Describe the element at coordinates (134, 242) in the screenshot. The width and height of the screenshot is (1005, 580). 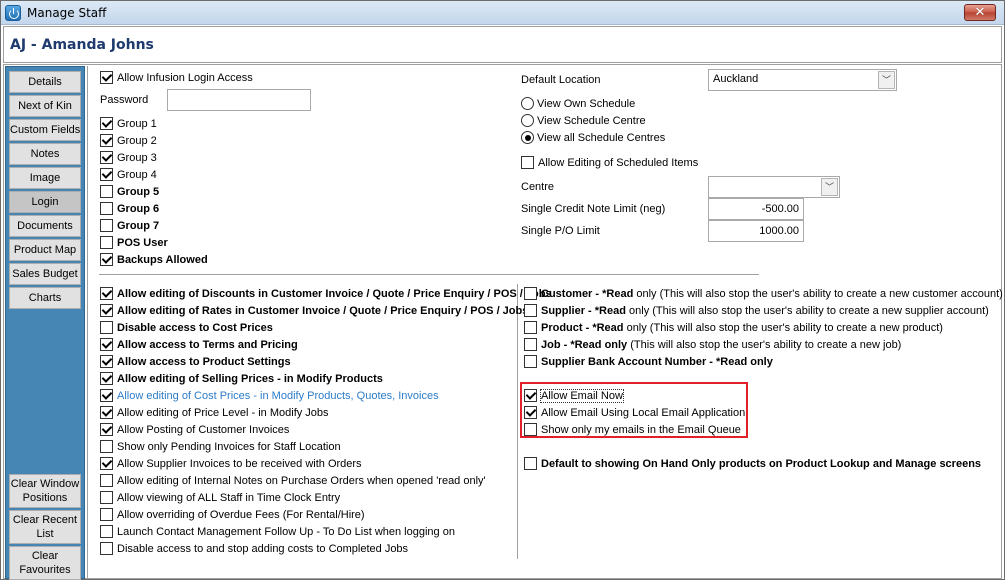
I see `pos-user-checkbox: POS User` at that location.